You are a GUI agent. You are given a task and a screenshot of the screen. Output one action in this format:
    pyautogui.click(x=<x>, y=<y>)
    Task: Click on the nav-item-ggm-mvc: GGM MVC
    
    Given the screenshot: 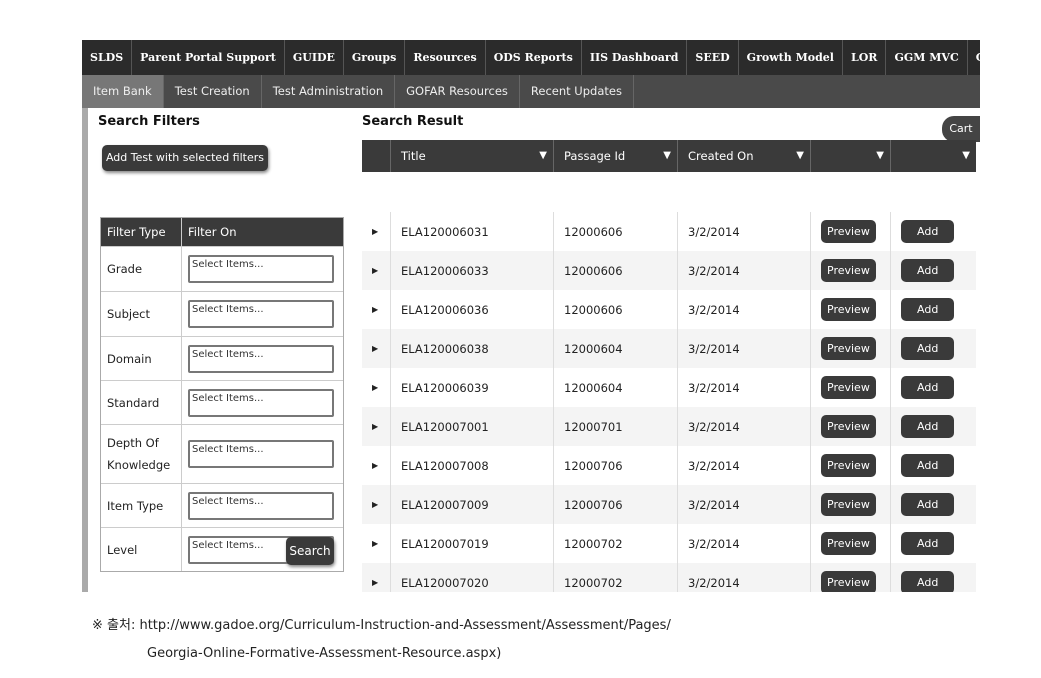 What is the action you would take?
    pyautogui.click(x=927, y=57)
    